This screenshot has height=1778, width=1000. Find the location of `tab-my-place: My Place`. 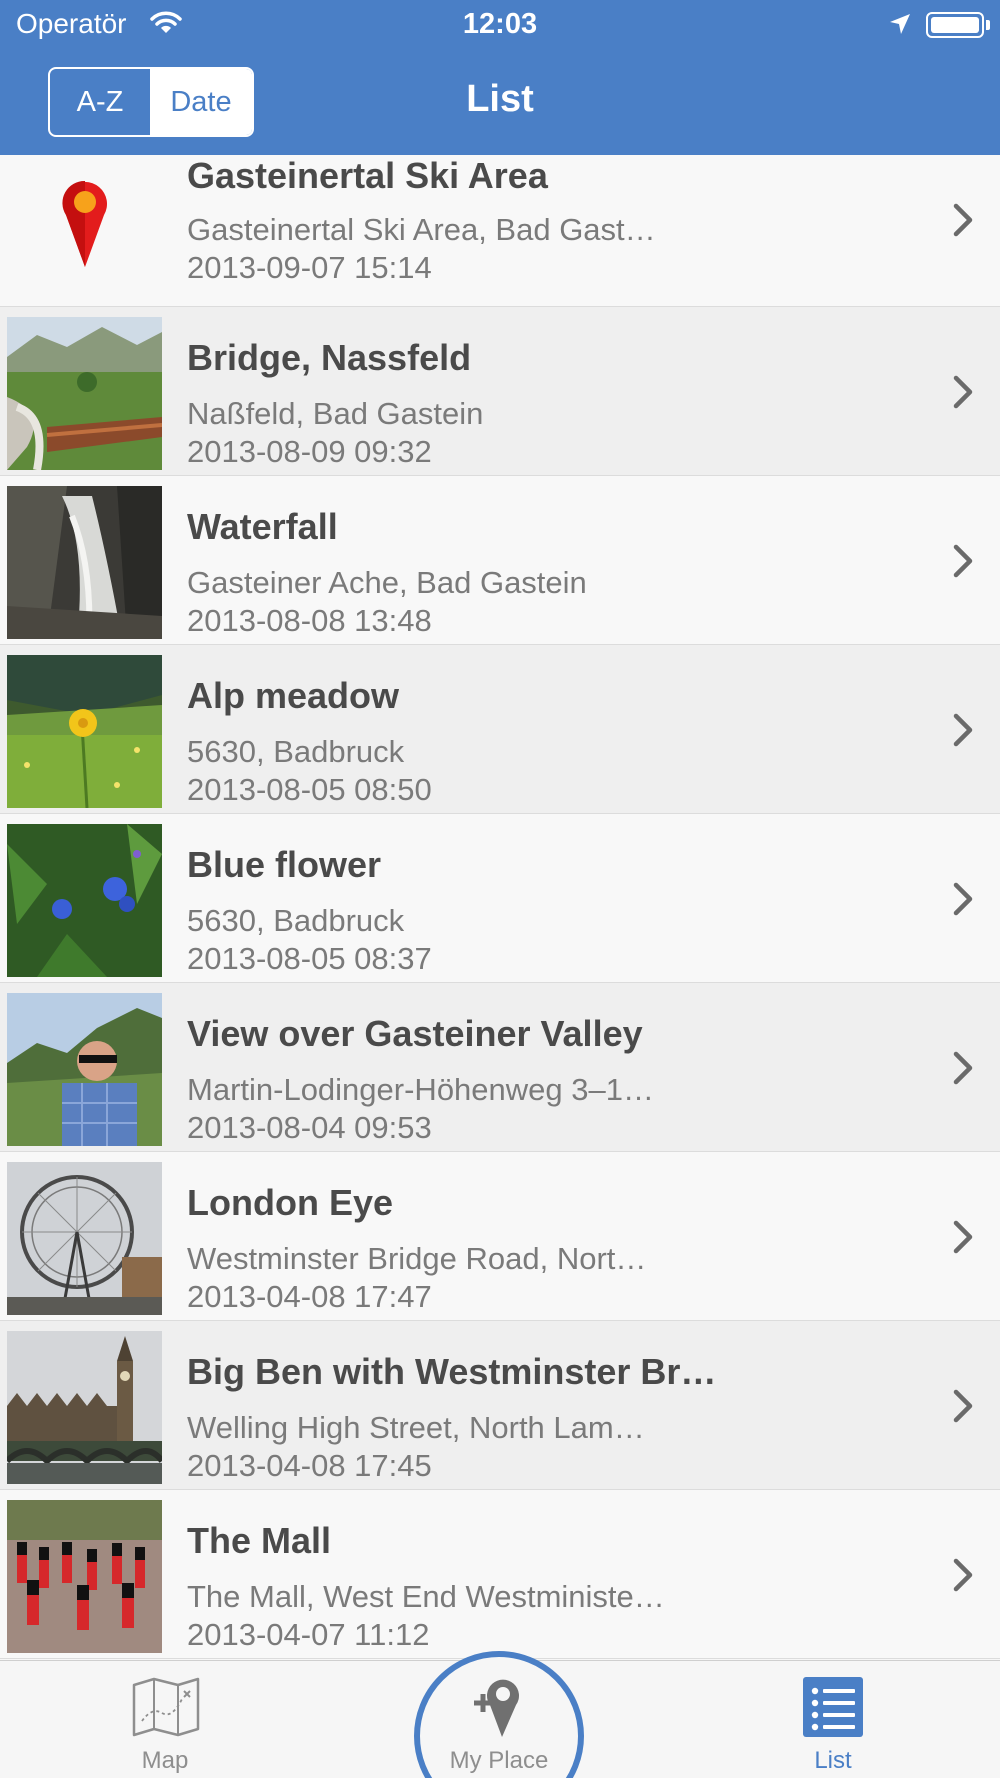

tab-my-place: My Place is located at coordinates (499, 1714).